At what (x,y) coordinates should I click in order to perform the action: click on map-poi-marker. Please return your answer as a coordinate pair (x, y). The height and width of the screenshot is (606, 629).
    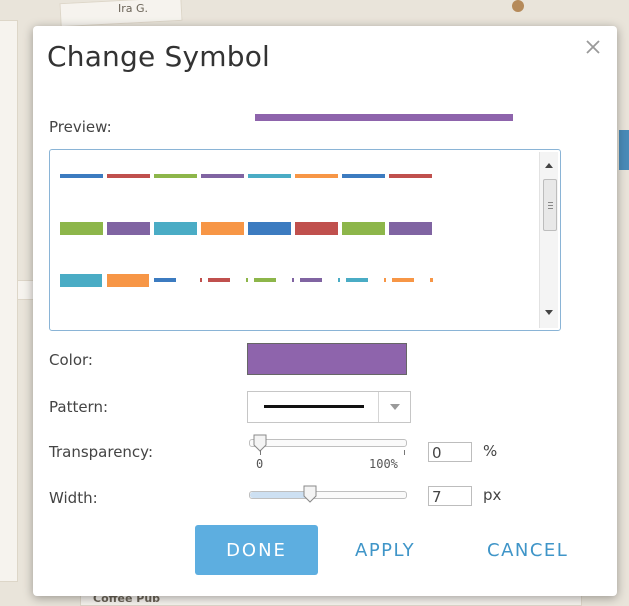
    Looking at the image, I should click on (518, 6).